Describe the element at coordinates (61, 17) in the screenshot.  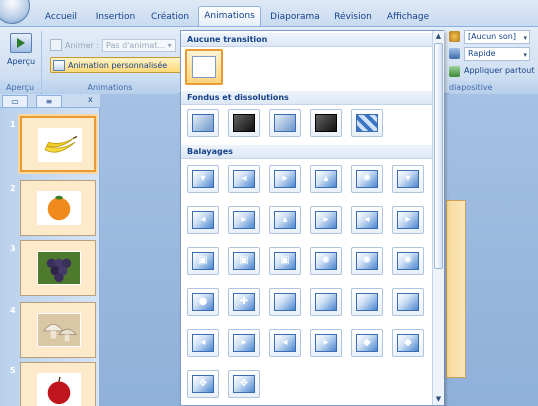
I see `tab-accueil: Accueil` at that location.